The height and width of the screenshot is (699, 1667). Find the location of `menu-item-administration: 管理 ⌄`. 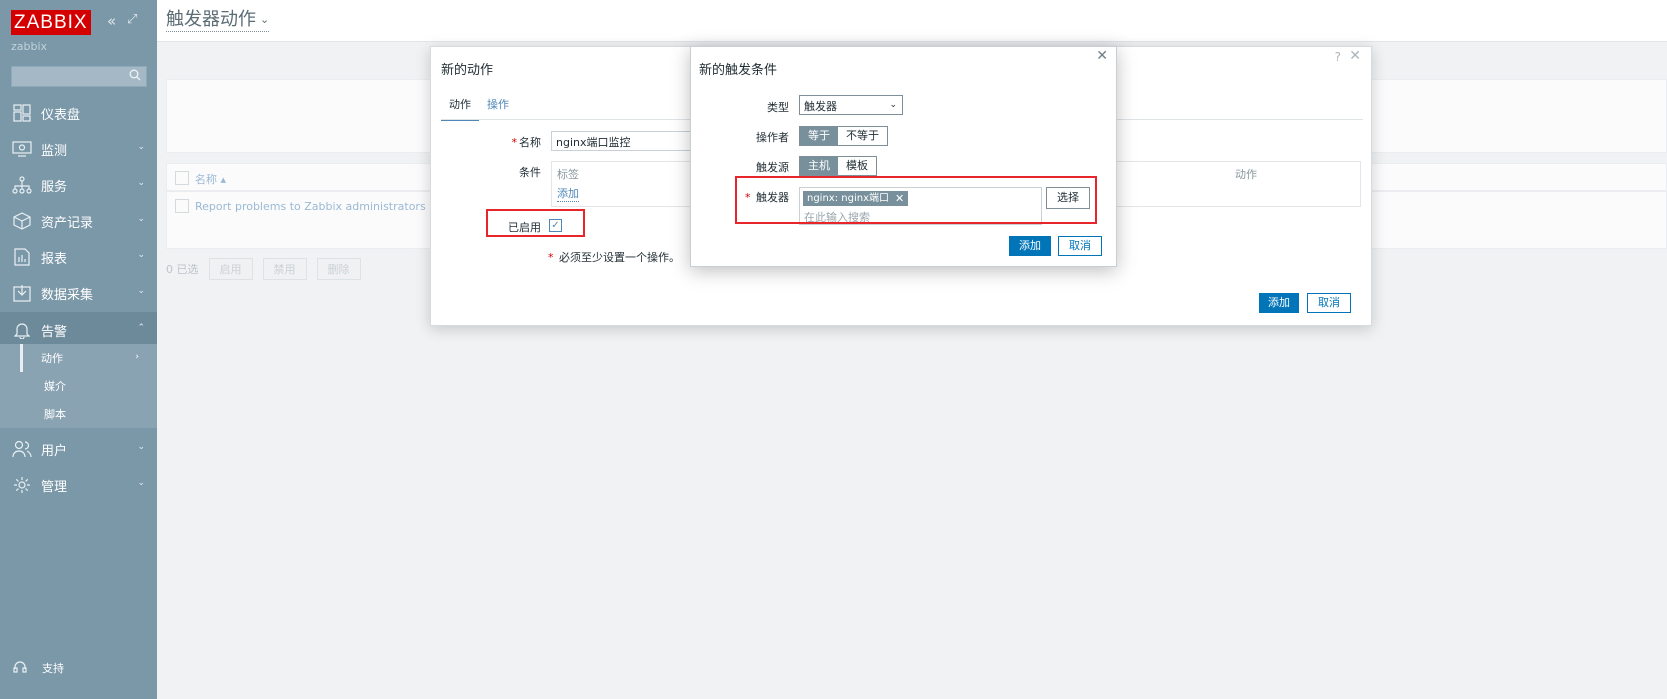

menu-item-administration: 管理 ⌄ is located at coordinates (78, 485).